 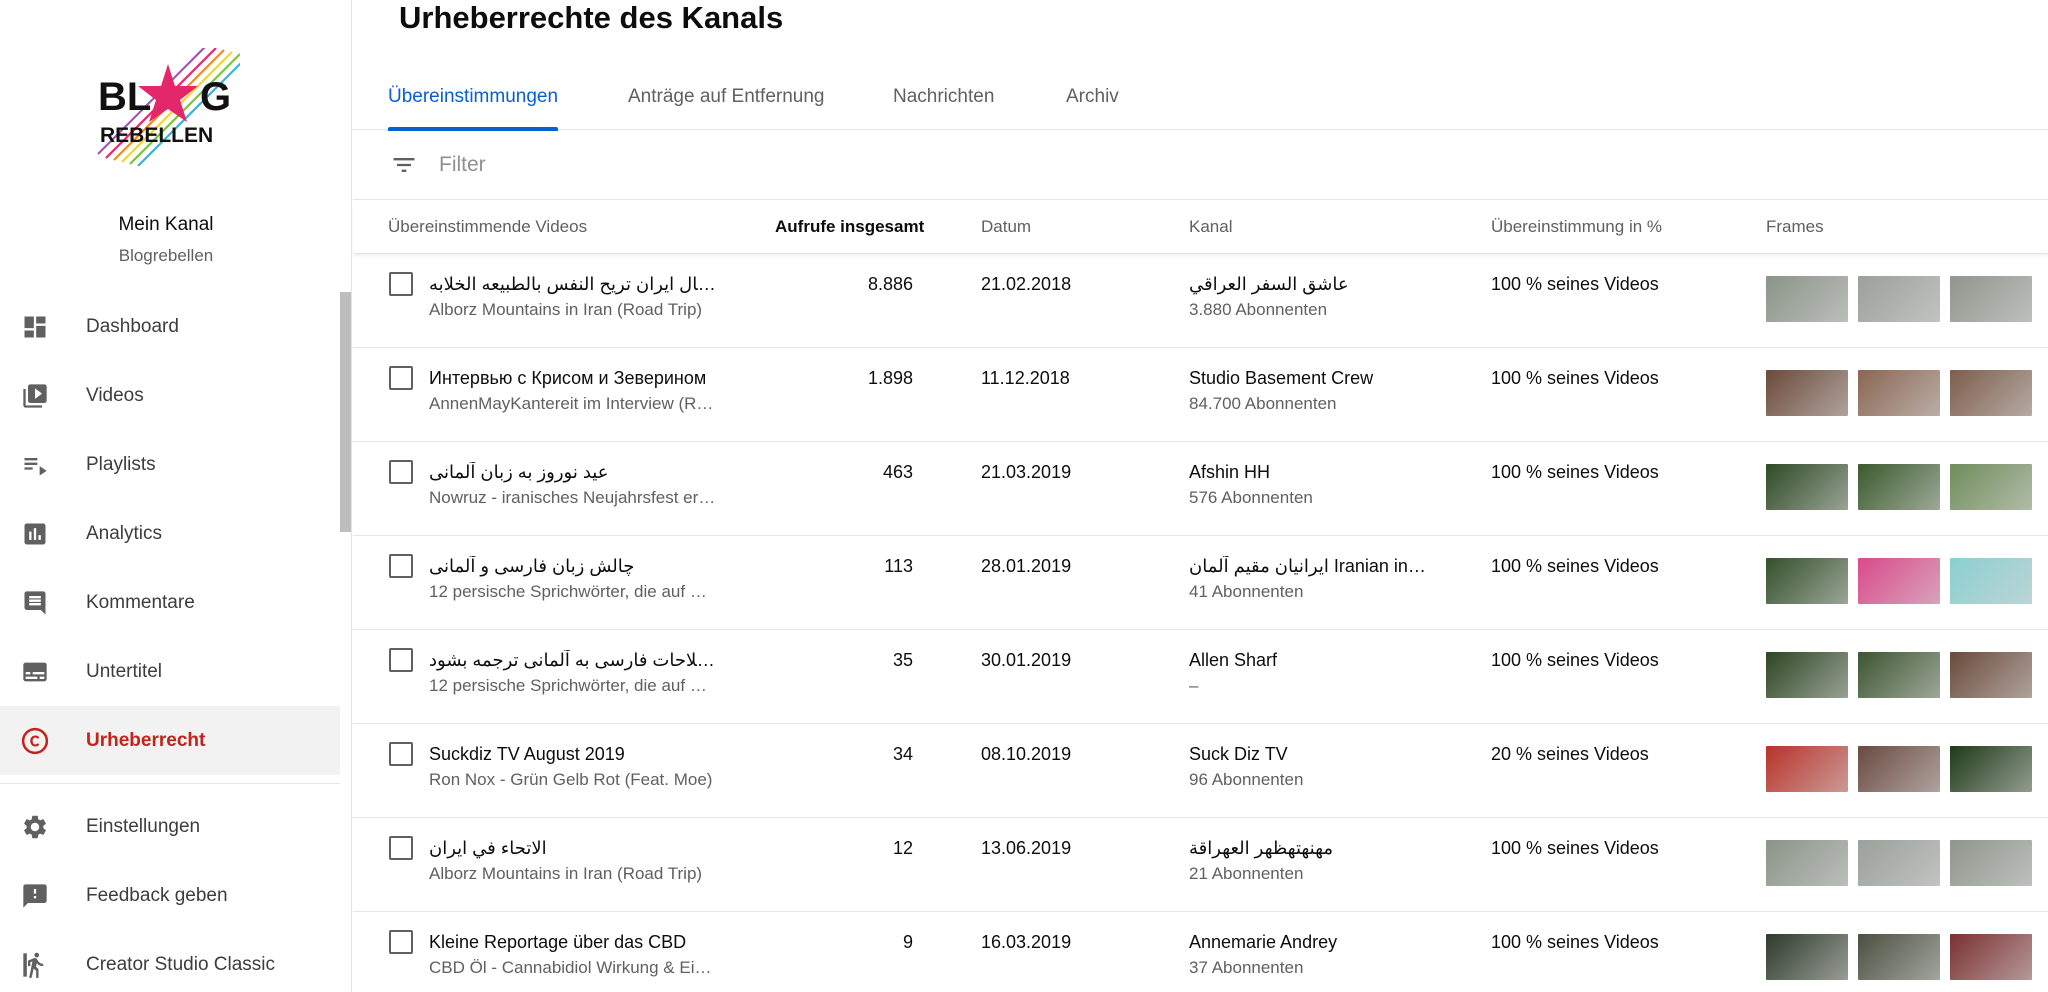 What do you see at coordinates (1309, 660) in the screenshot?
I see `channel-name-link: Allen Sharf` at bounding box center [1309, 660].